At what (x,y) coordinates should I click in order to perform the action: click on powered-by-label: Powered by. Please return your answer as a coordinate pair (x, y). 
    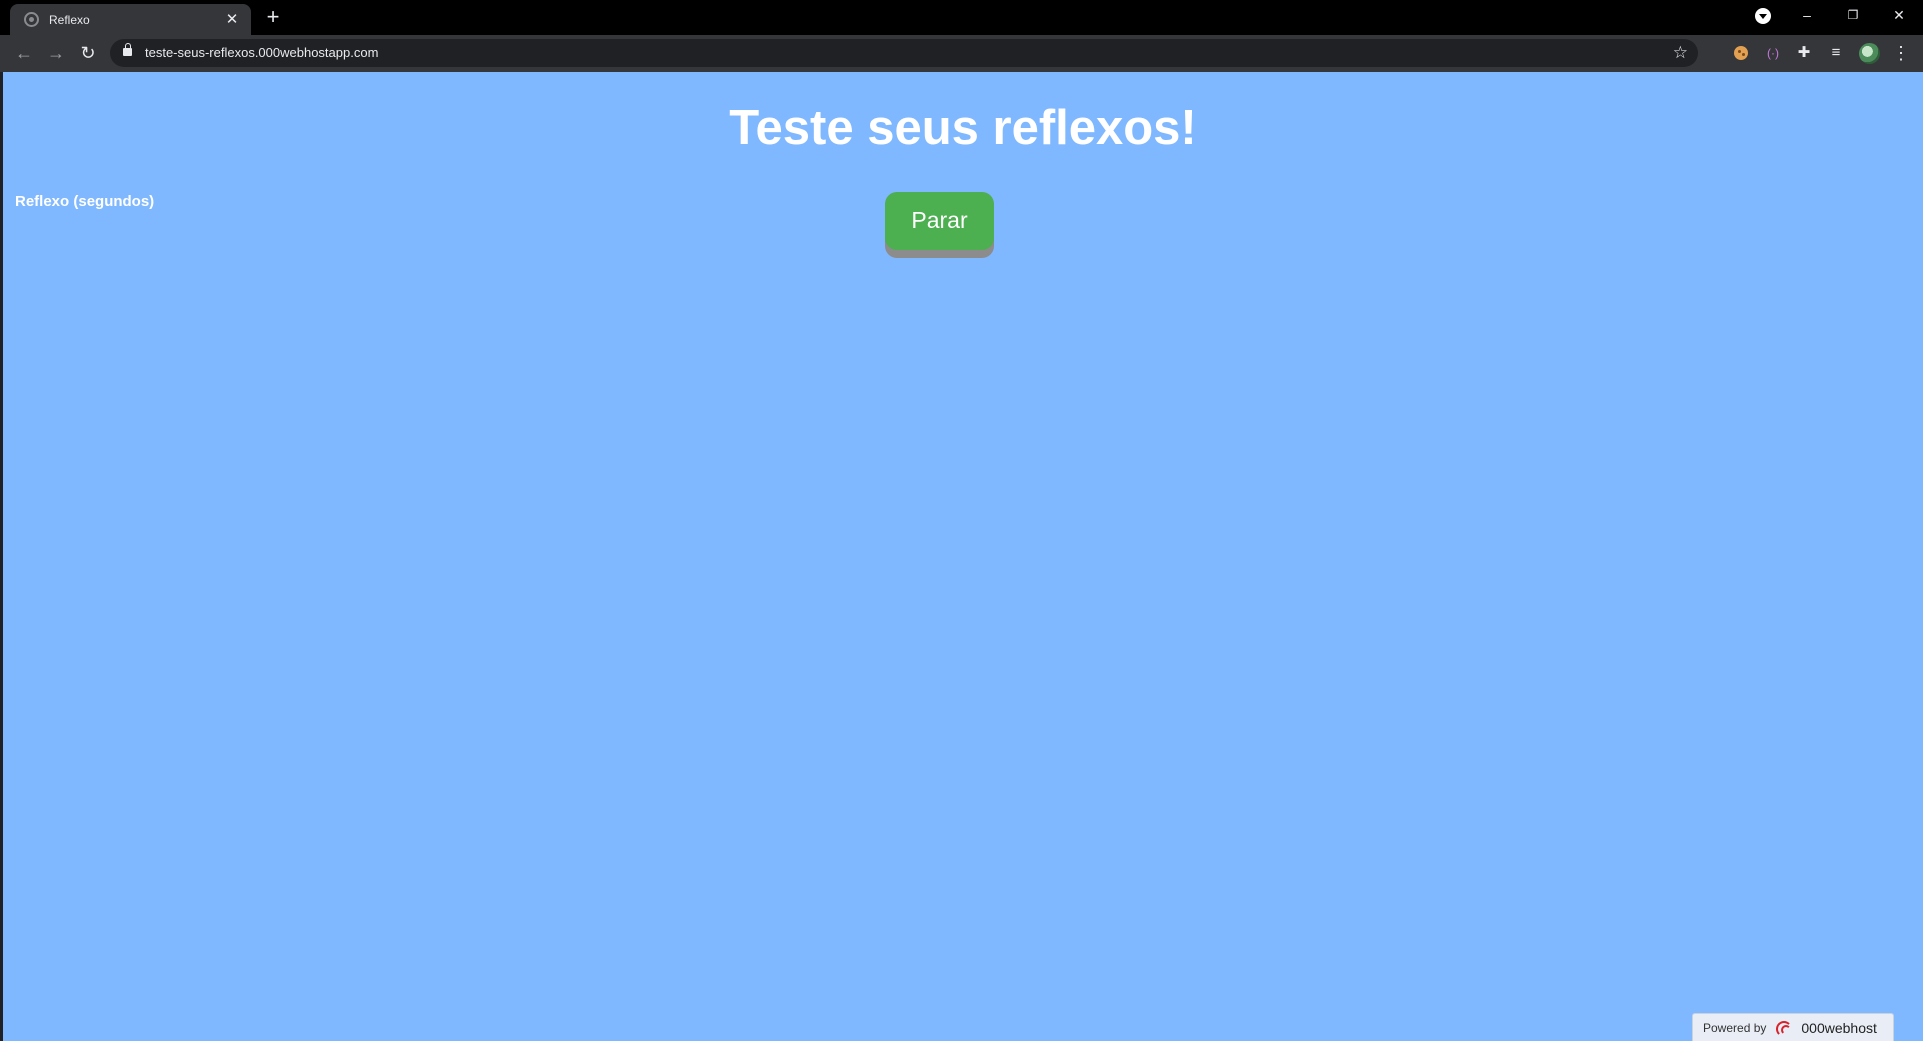
    Looking at the image, I should click on (1735, 1027).